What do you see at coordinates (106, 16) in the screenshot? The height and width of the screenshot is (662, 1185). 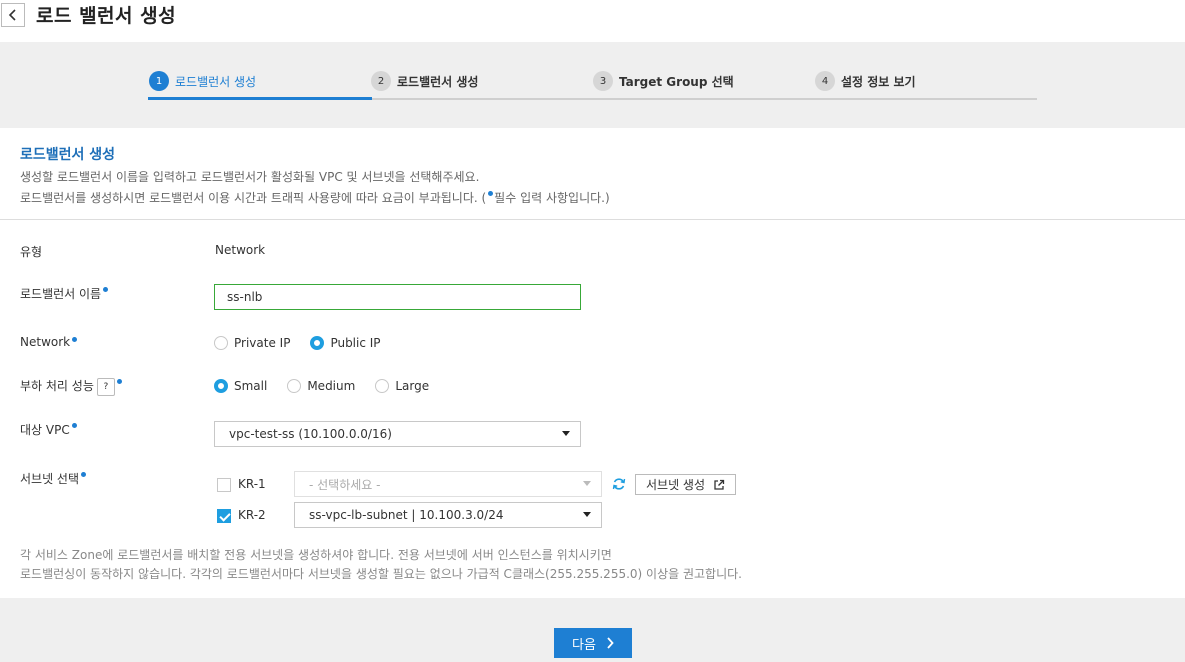 I see `page-title: 로드 밸런서 생성` at bounding box center [106, 16].